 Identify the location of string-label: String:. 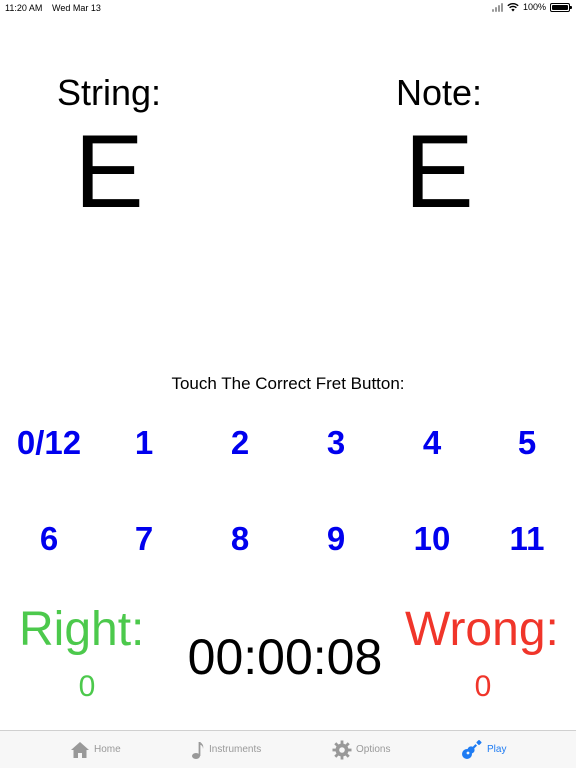
(109, 92).